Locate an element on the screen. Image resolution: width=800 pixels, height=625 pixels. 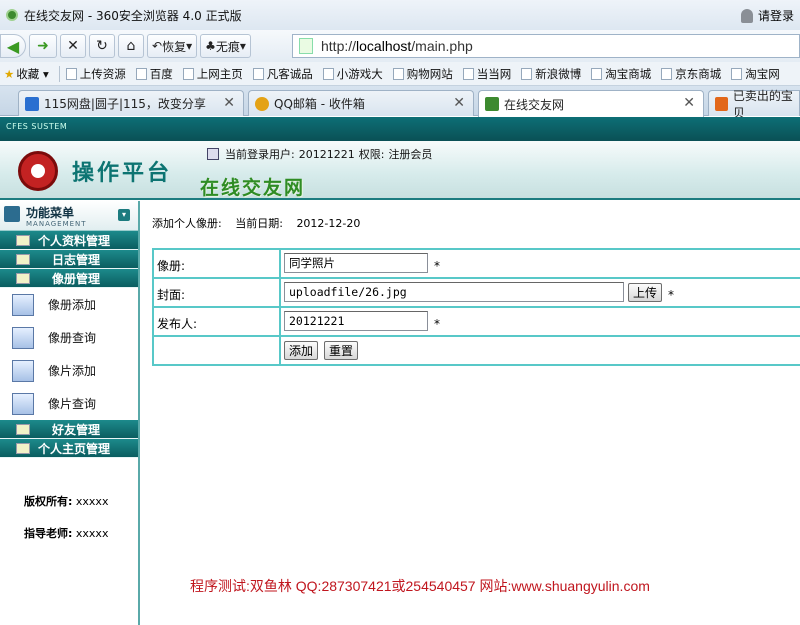
sidebar-category-log: 日志管理 is located at coordinates (69, 259).